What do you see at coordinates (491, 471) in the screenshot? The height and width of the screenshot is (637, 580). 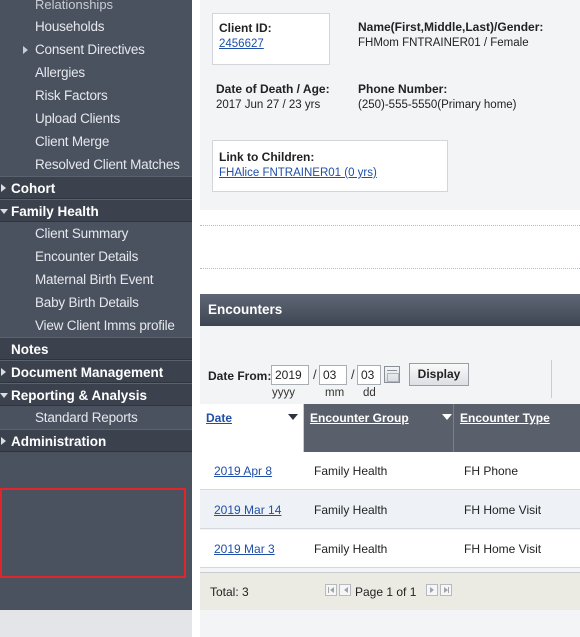 I see `encounter-type-cell: FH Phone` at bounding box center [491, 471].